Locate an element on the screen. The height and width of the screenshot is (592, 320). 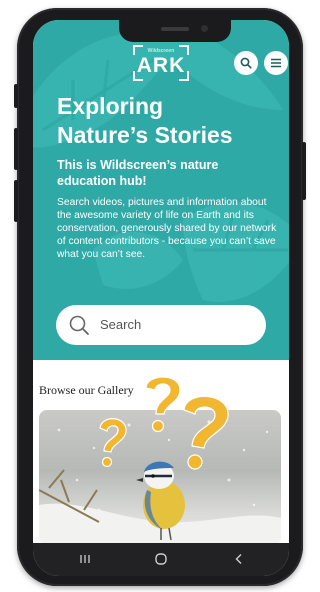
menu-button is located at coordinates (276, 63).